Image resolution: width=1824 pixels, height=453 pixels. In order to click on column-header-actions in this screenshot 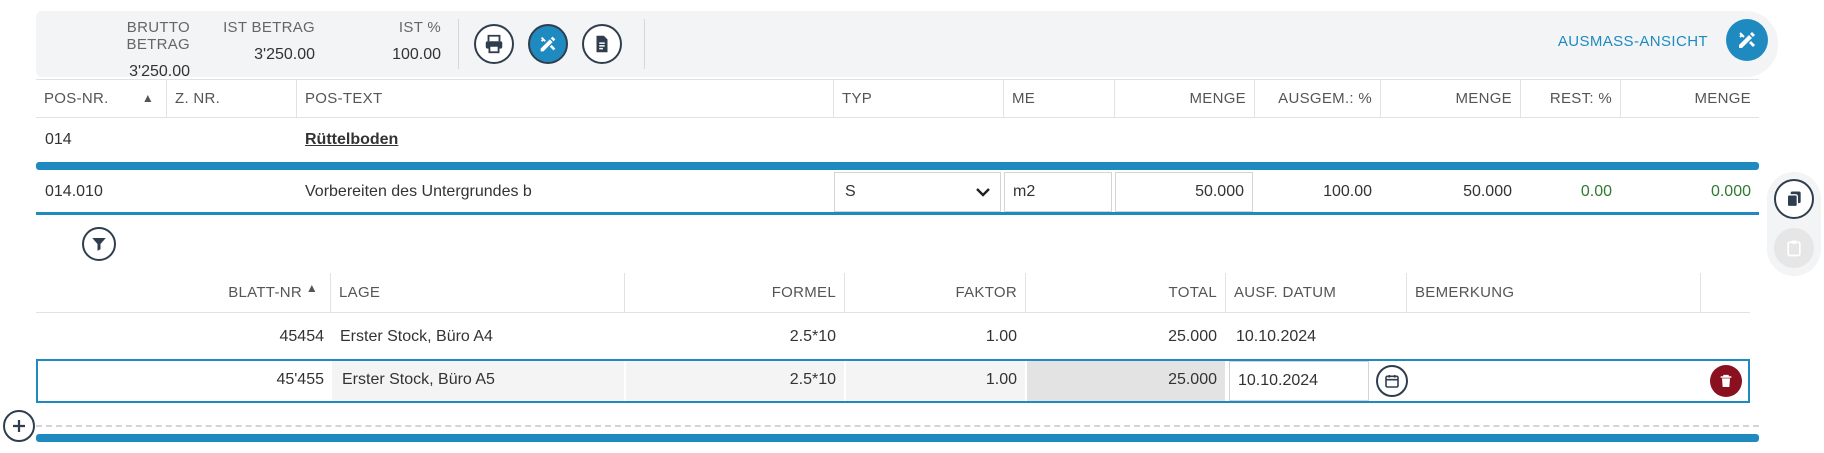, I will do `click(1725, 292)`.